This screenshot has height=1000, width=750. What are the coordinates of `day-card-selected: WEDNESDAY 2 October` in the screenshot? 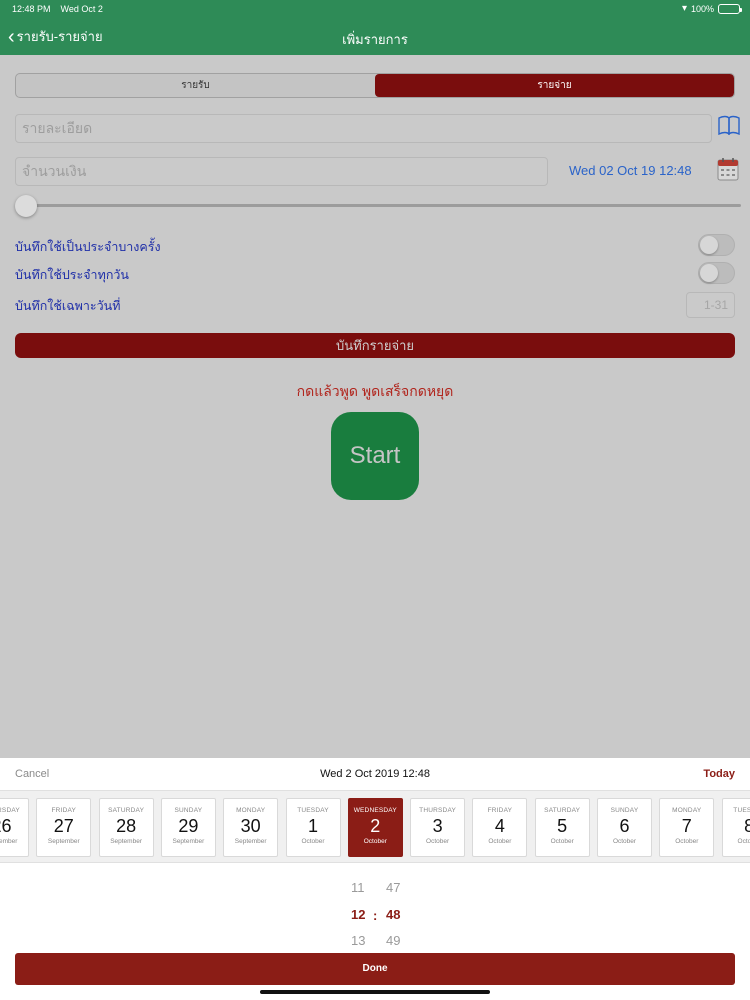 It's located at (375, 827).